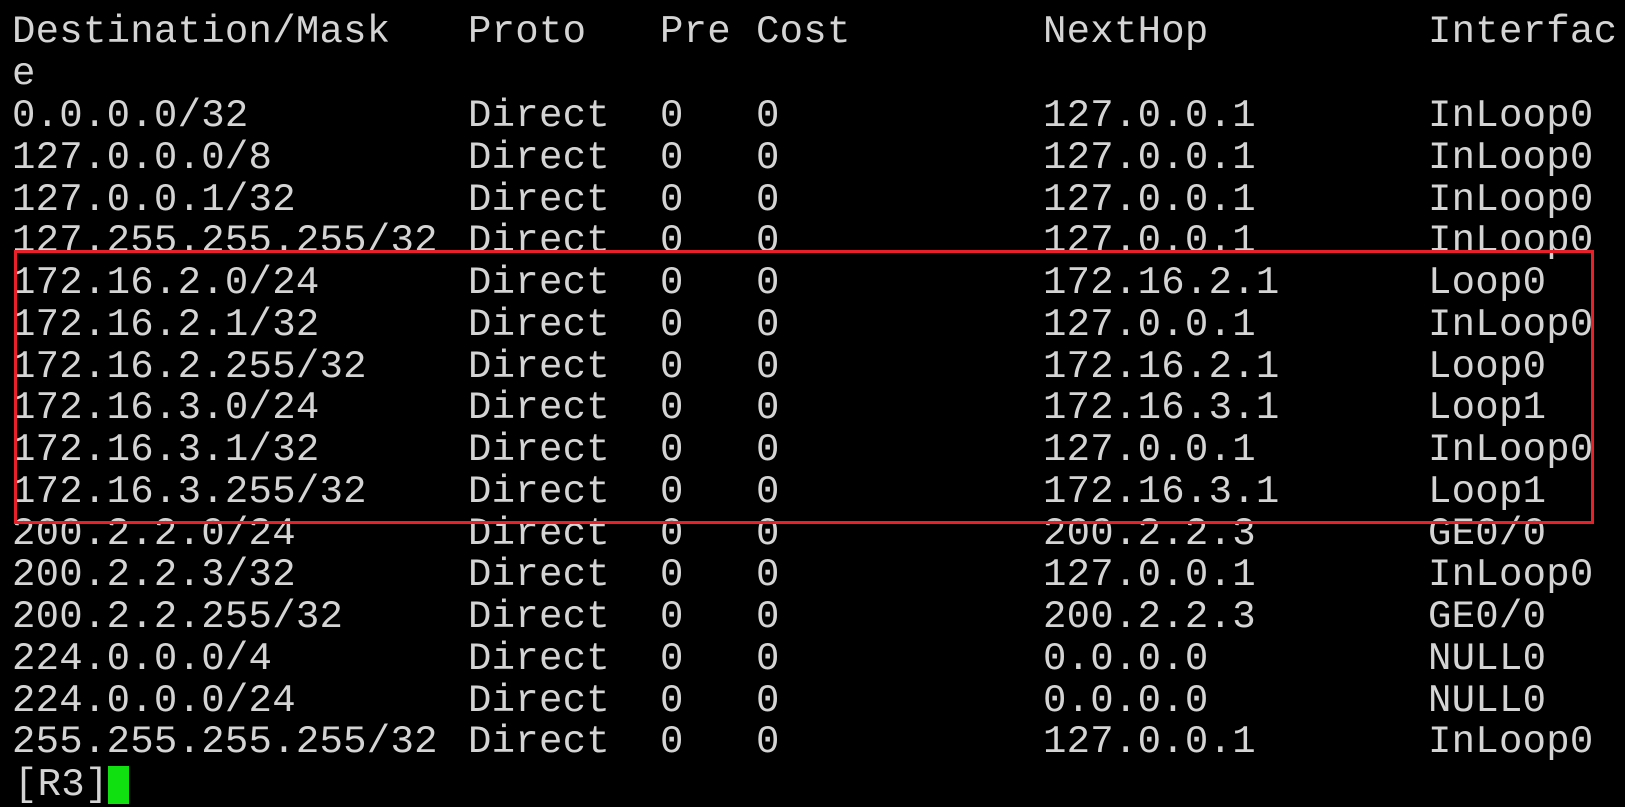 The width and height of the screenshot is (1625, 807). Describe the element at coordinates (166, 324) in the screenshot. I see `route-destination: 172.16.2.1/32` at that location.